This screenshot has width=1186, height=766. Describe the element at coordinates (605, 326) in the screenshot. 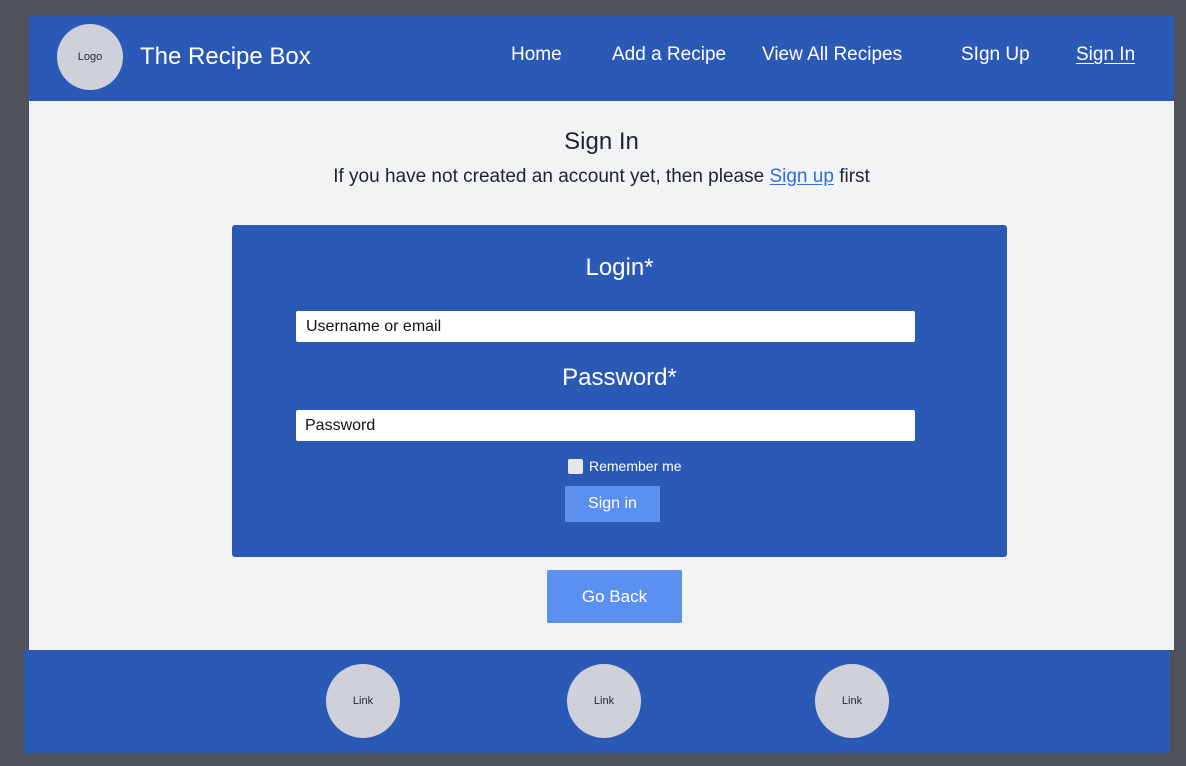

I see `login-input` at that location.